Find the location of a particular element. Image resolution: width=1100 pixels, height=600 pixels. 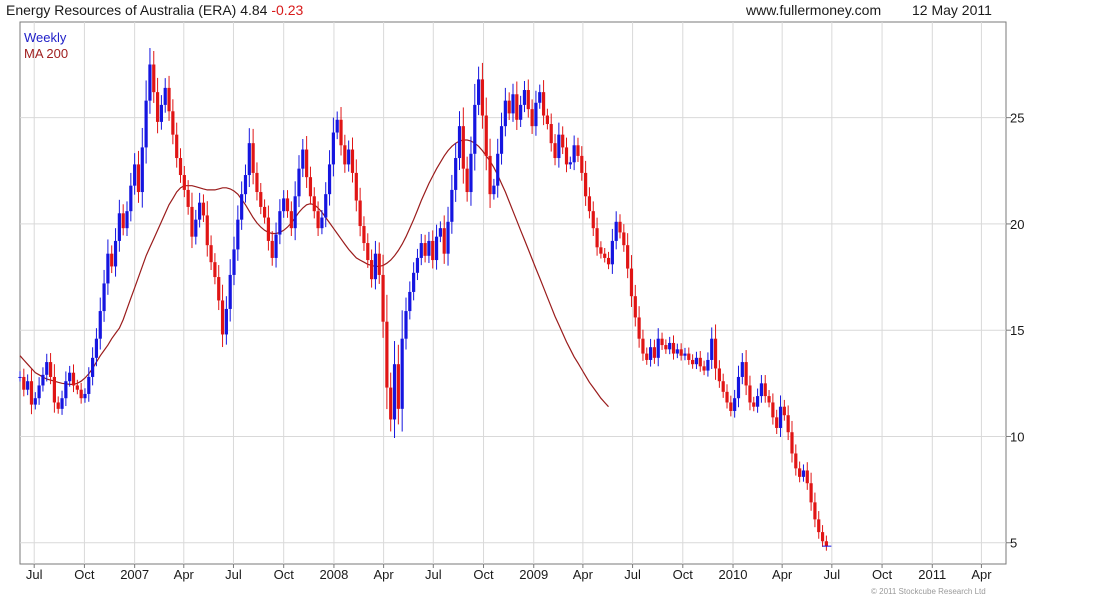

y-tick-label: 15 is located at coordinates (1017, 330).